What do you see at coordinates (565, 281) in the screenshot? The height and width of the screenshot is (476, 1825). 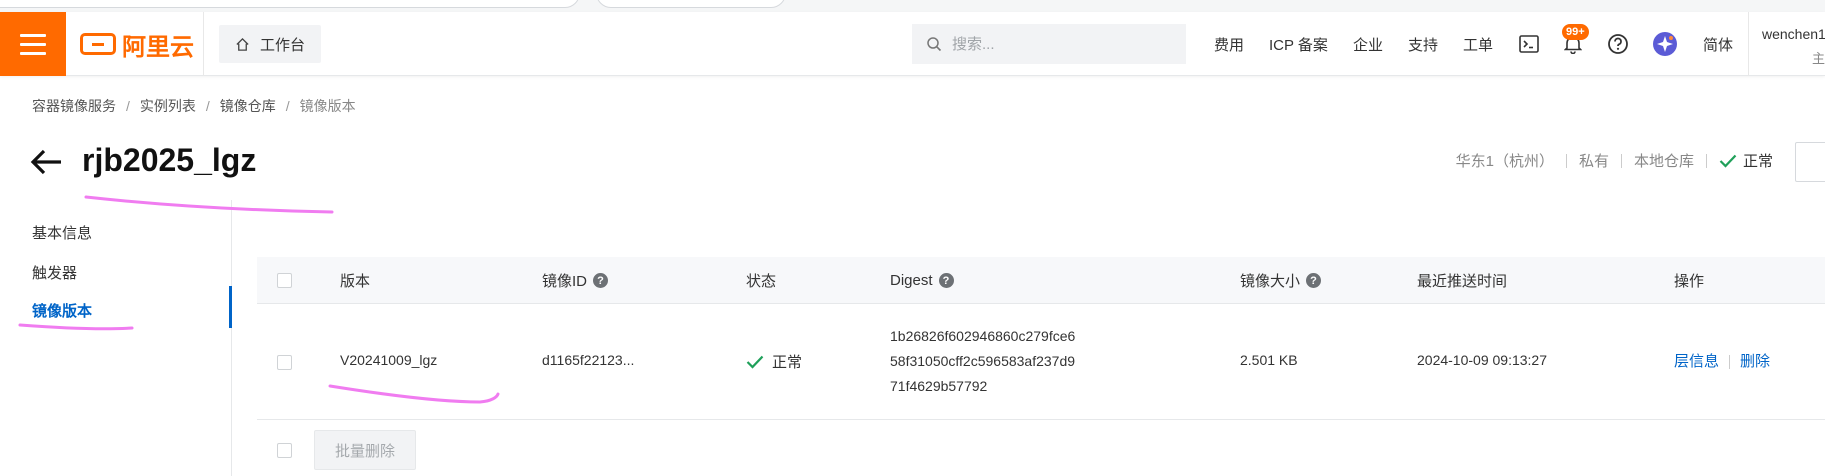 I see `col-image-id-label: 镜像ID` at bounding box center [565, 281].